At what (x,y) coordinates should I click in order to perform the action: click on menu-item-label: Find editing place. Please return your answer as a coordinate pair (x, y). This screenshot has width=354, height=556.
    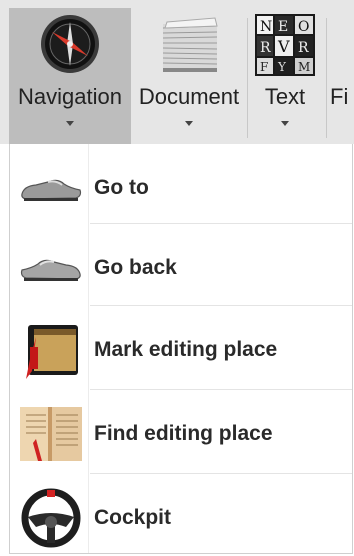
    Looking at the image, I should click on (183, 433).